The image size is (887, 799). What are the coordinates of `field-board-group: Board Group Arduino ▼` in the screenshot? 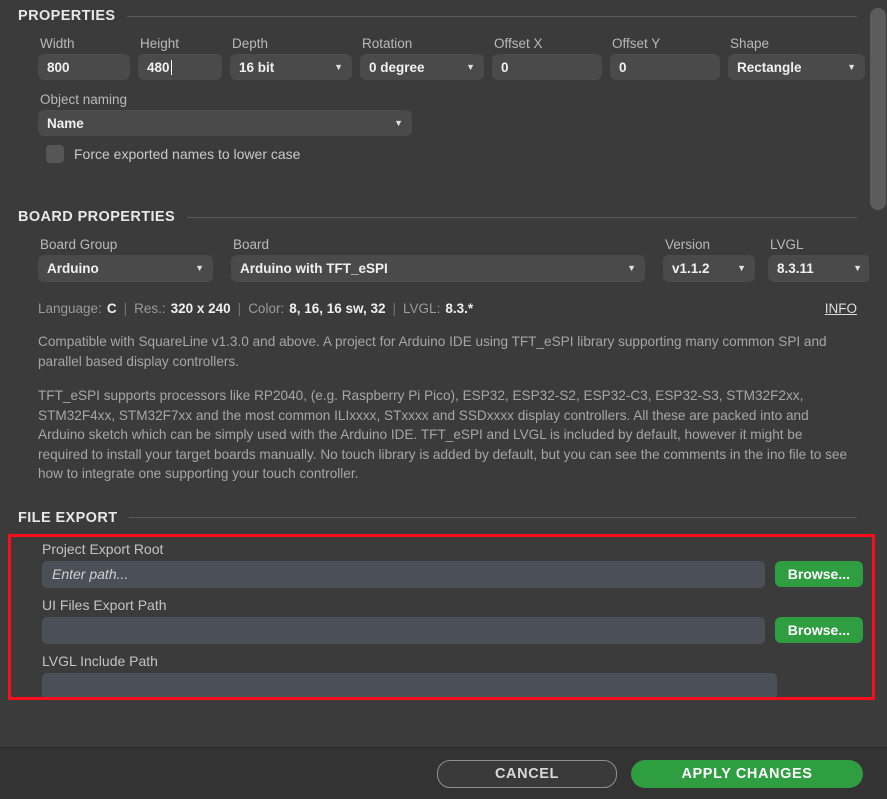 It's located at (125, 259).